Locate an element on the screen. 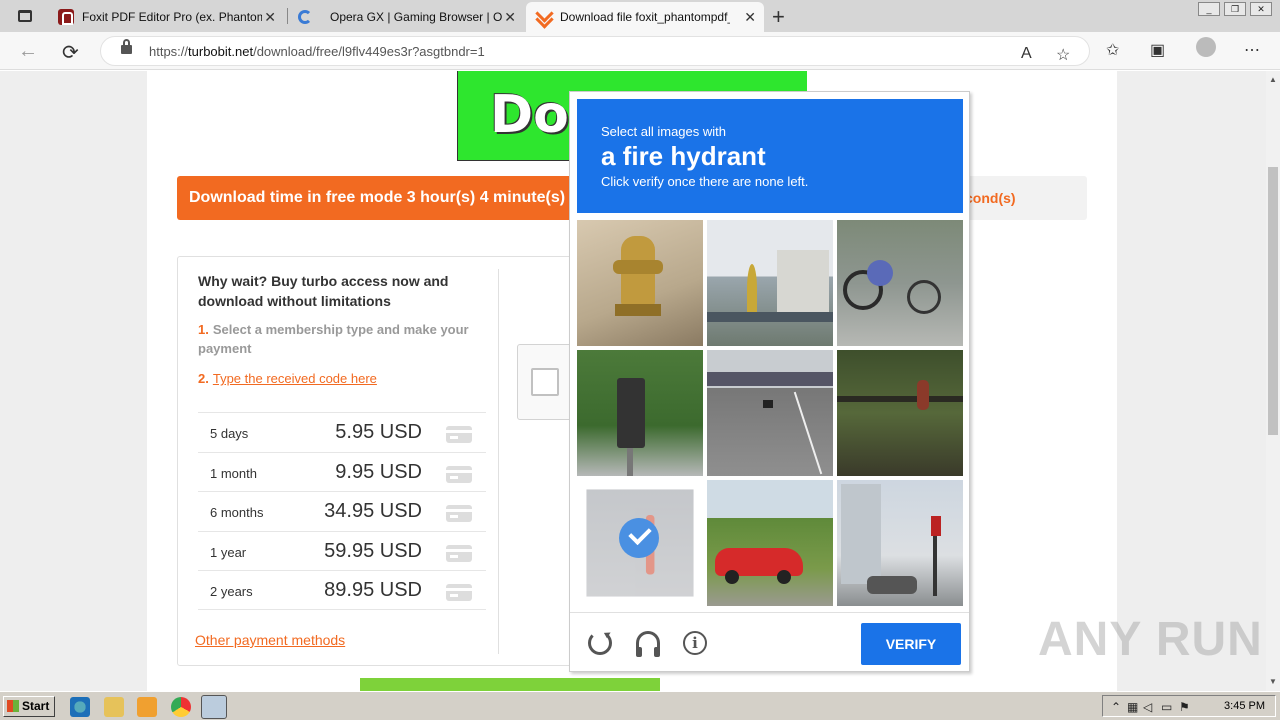 The width and height of the screenshot is (1280, 720). challenge-footer: i VERIFY is located at coordinates (769, 642).